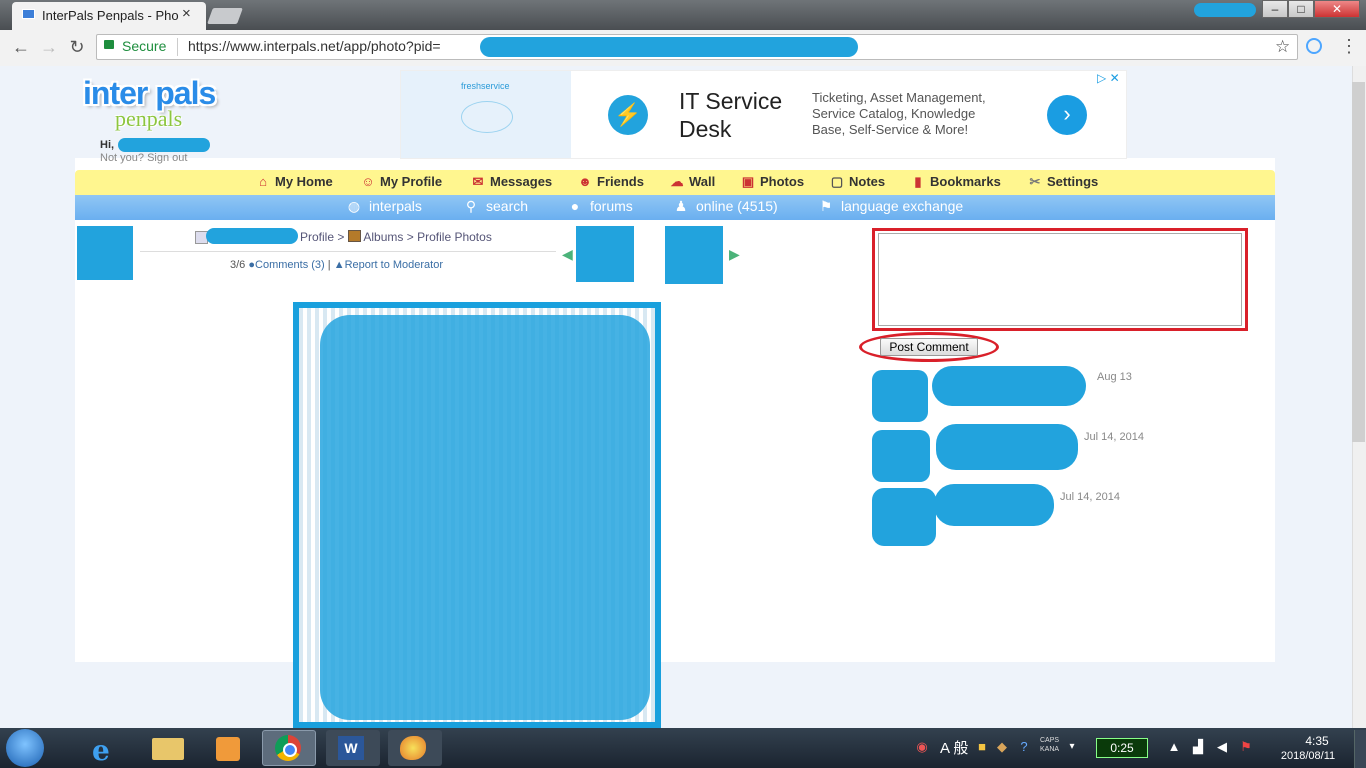 The image size is (1366, 768). I want to click on comment-textarea, so click(1060, 279).